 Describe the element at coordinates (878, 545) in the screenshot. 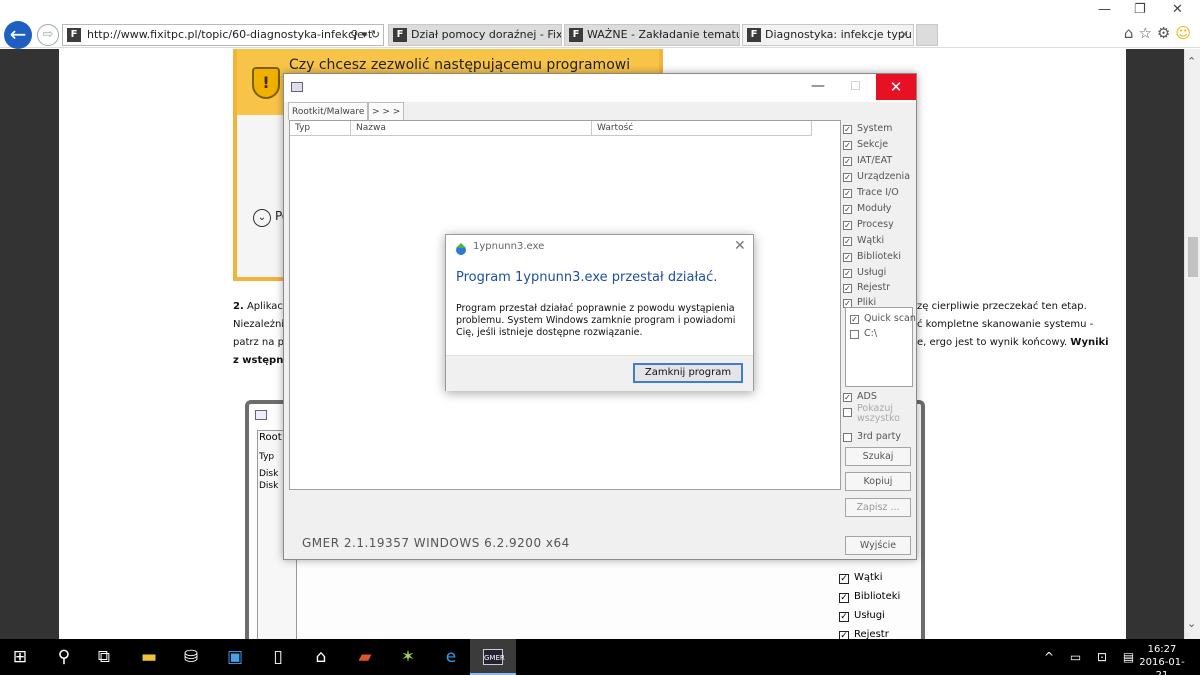

I see `exit-button: Wyjście` at that location.